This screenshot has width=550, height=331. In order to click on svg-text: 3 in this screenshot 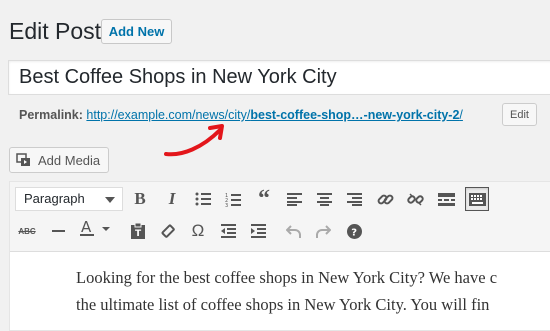, I will do `click(226, 205)`.